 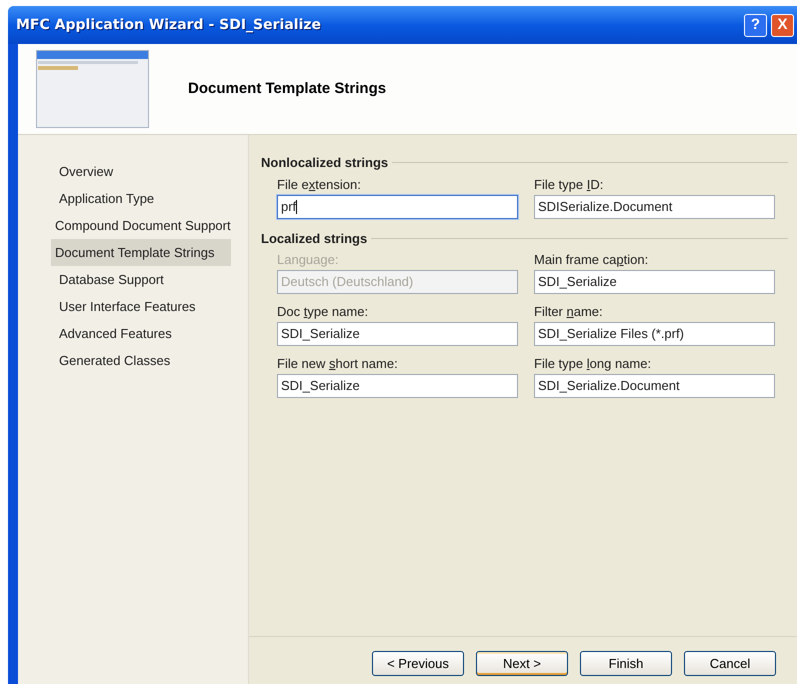 I want to click on window-preview-icon, so click(x=92, y=89).